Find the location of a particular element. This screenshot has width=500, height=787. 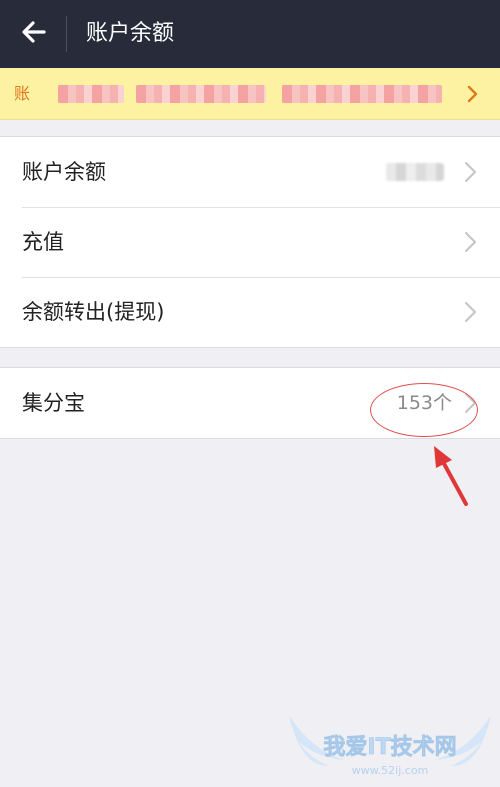

arrow-left-icon is located at coordinates (34, 34).